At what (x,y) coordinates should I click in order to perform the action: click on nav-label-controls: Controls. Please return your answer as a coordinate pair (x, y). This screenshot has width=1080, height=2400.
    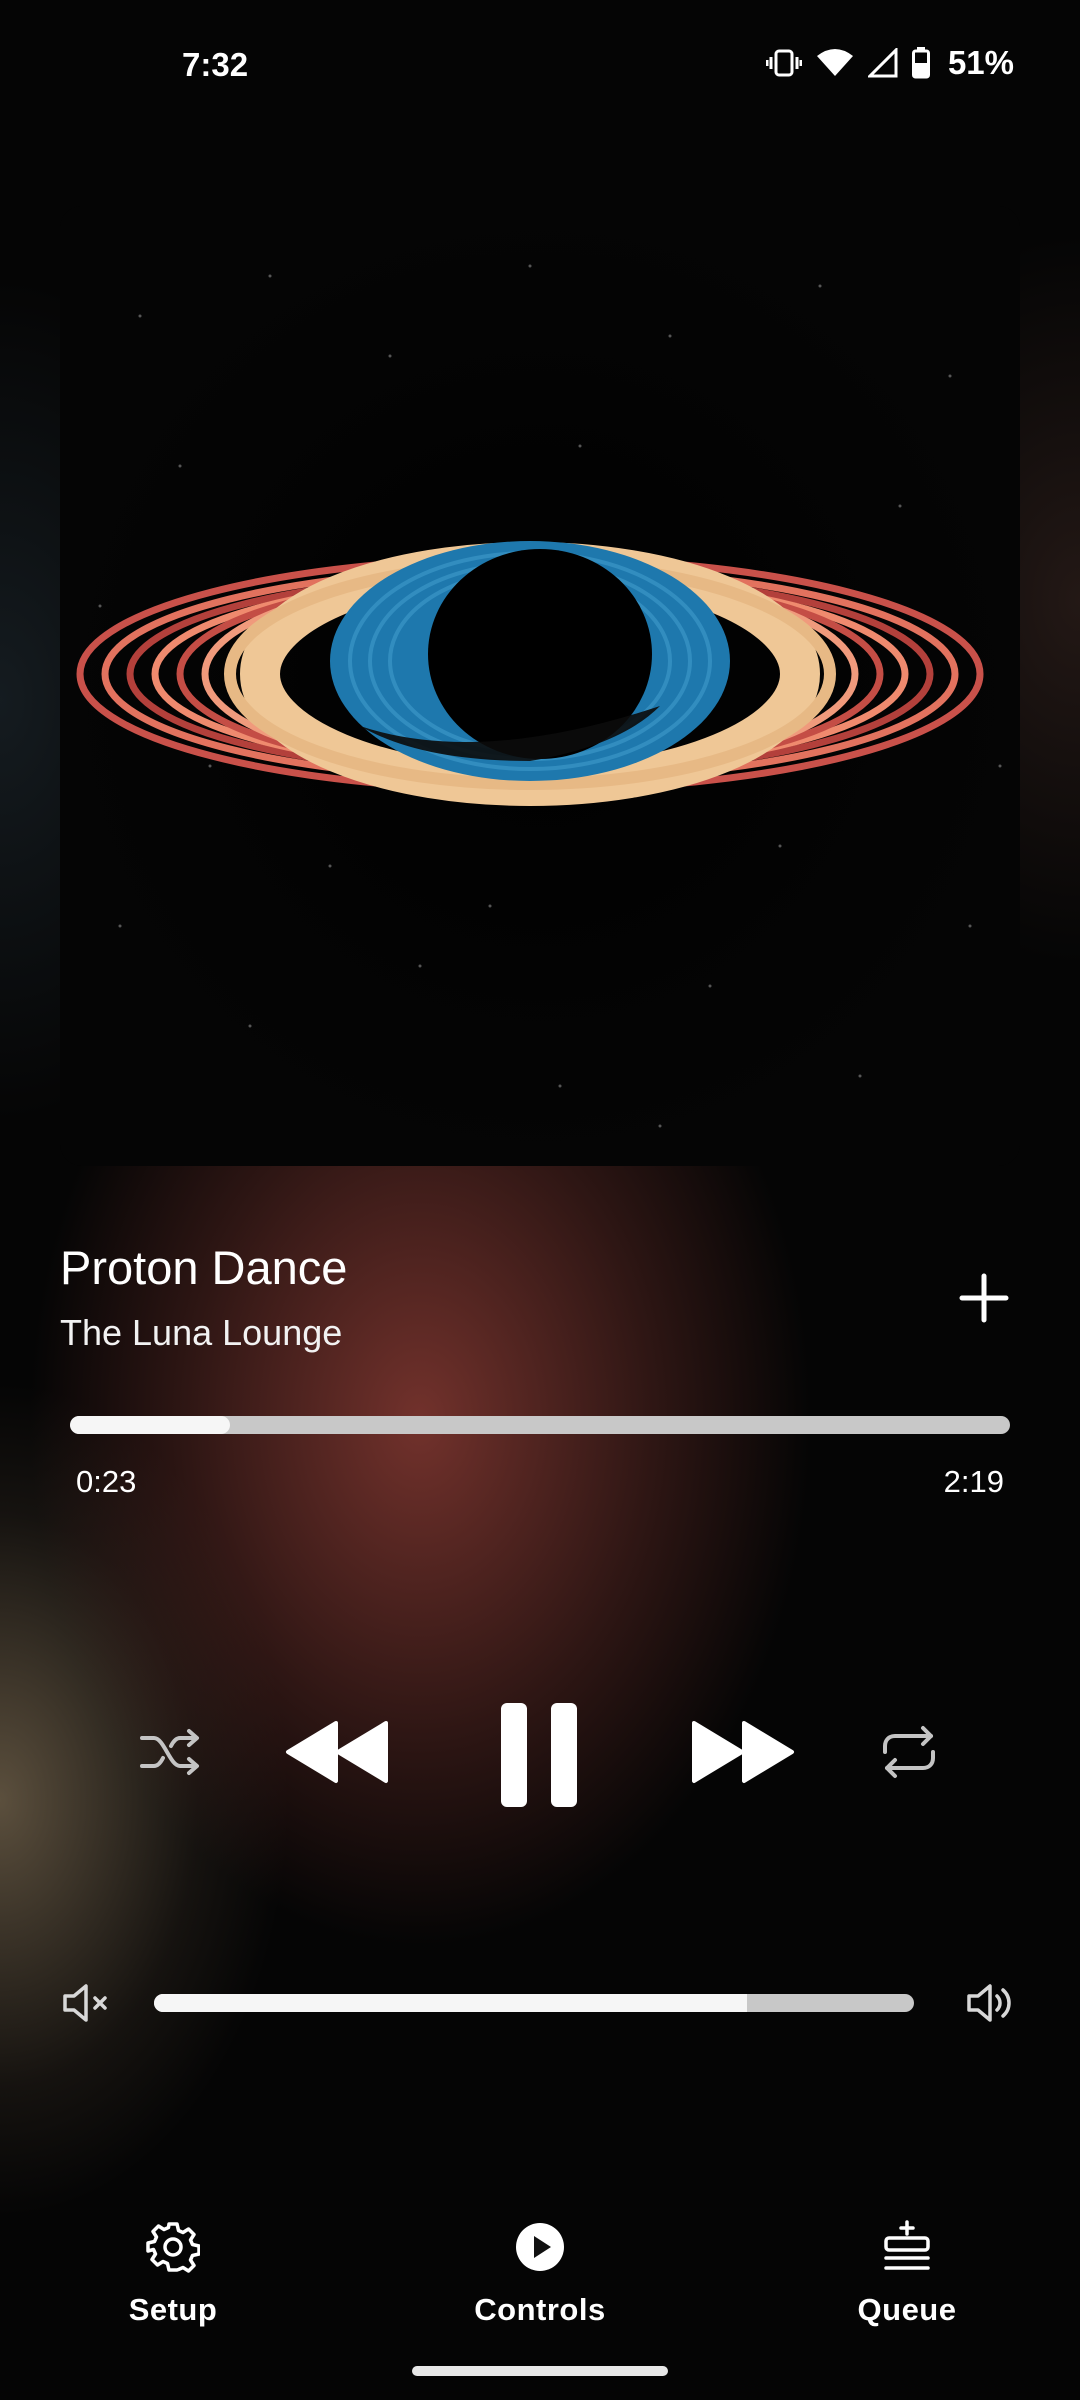
    Looking at the image, I should click on (540, 2309).